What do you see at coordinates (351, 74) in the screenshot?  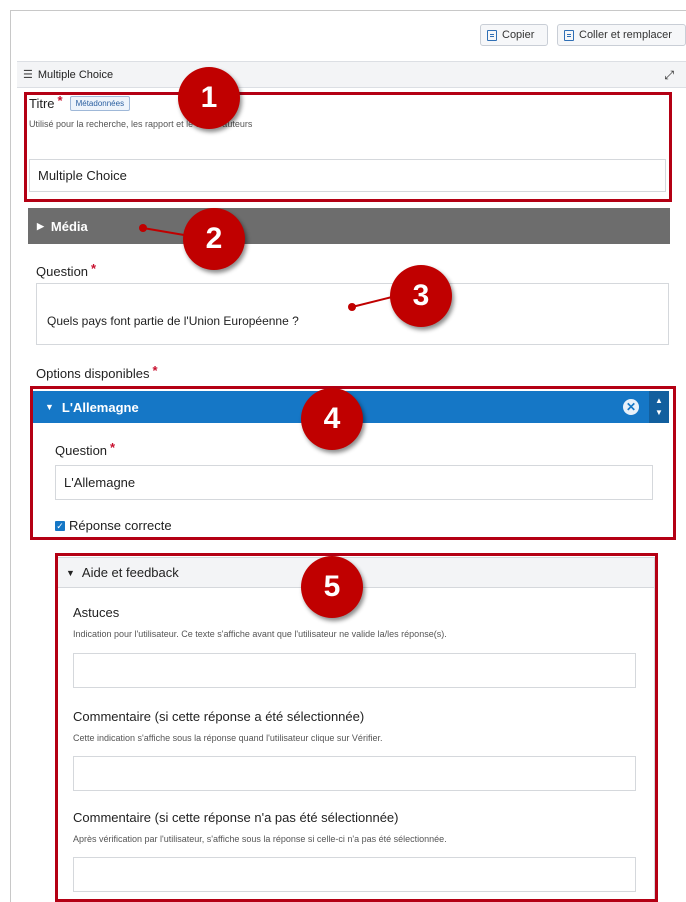 I see `widget-header: ☰ Multiple Choice ⤢` at bounding box center [351, 74].